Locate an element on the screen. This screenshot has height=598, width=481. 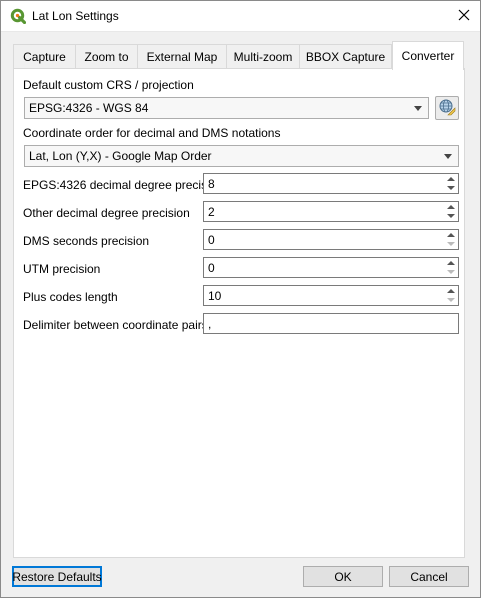
close-icon is located at coordinates (464, 16).